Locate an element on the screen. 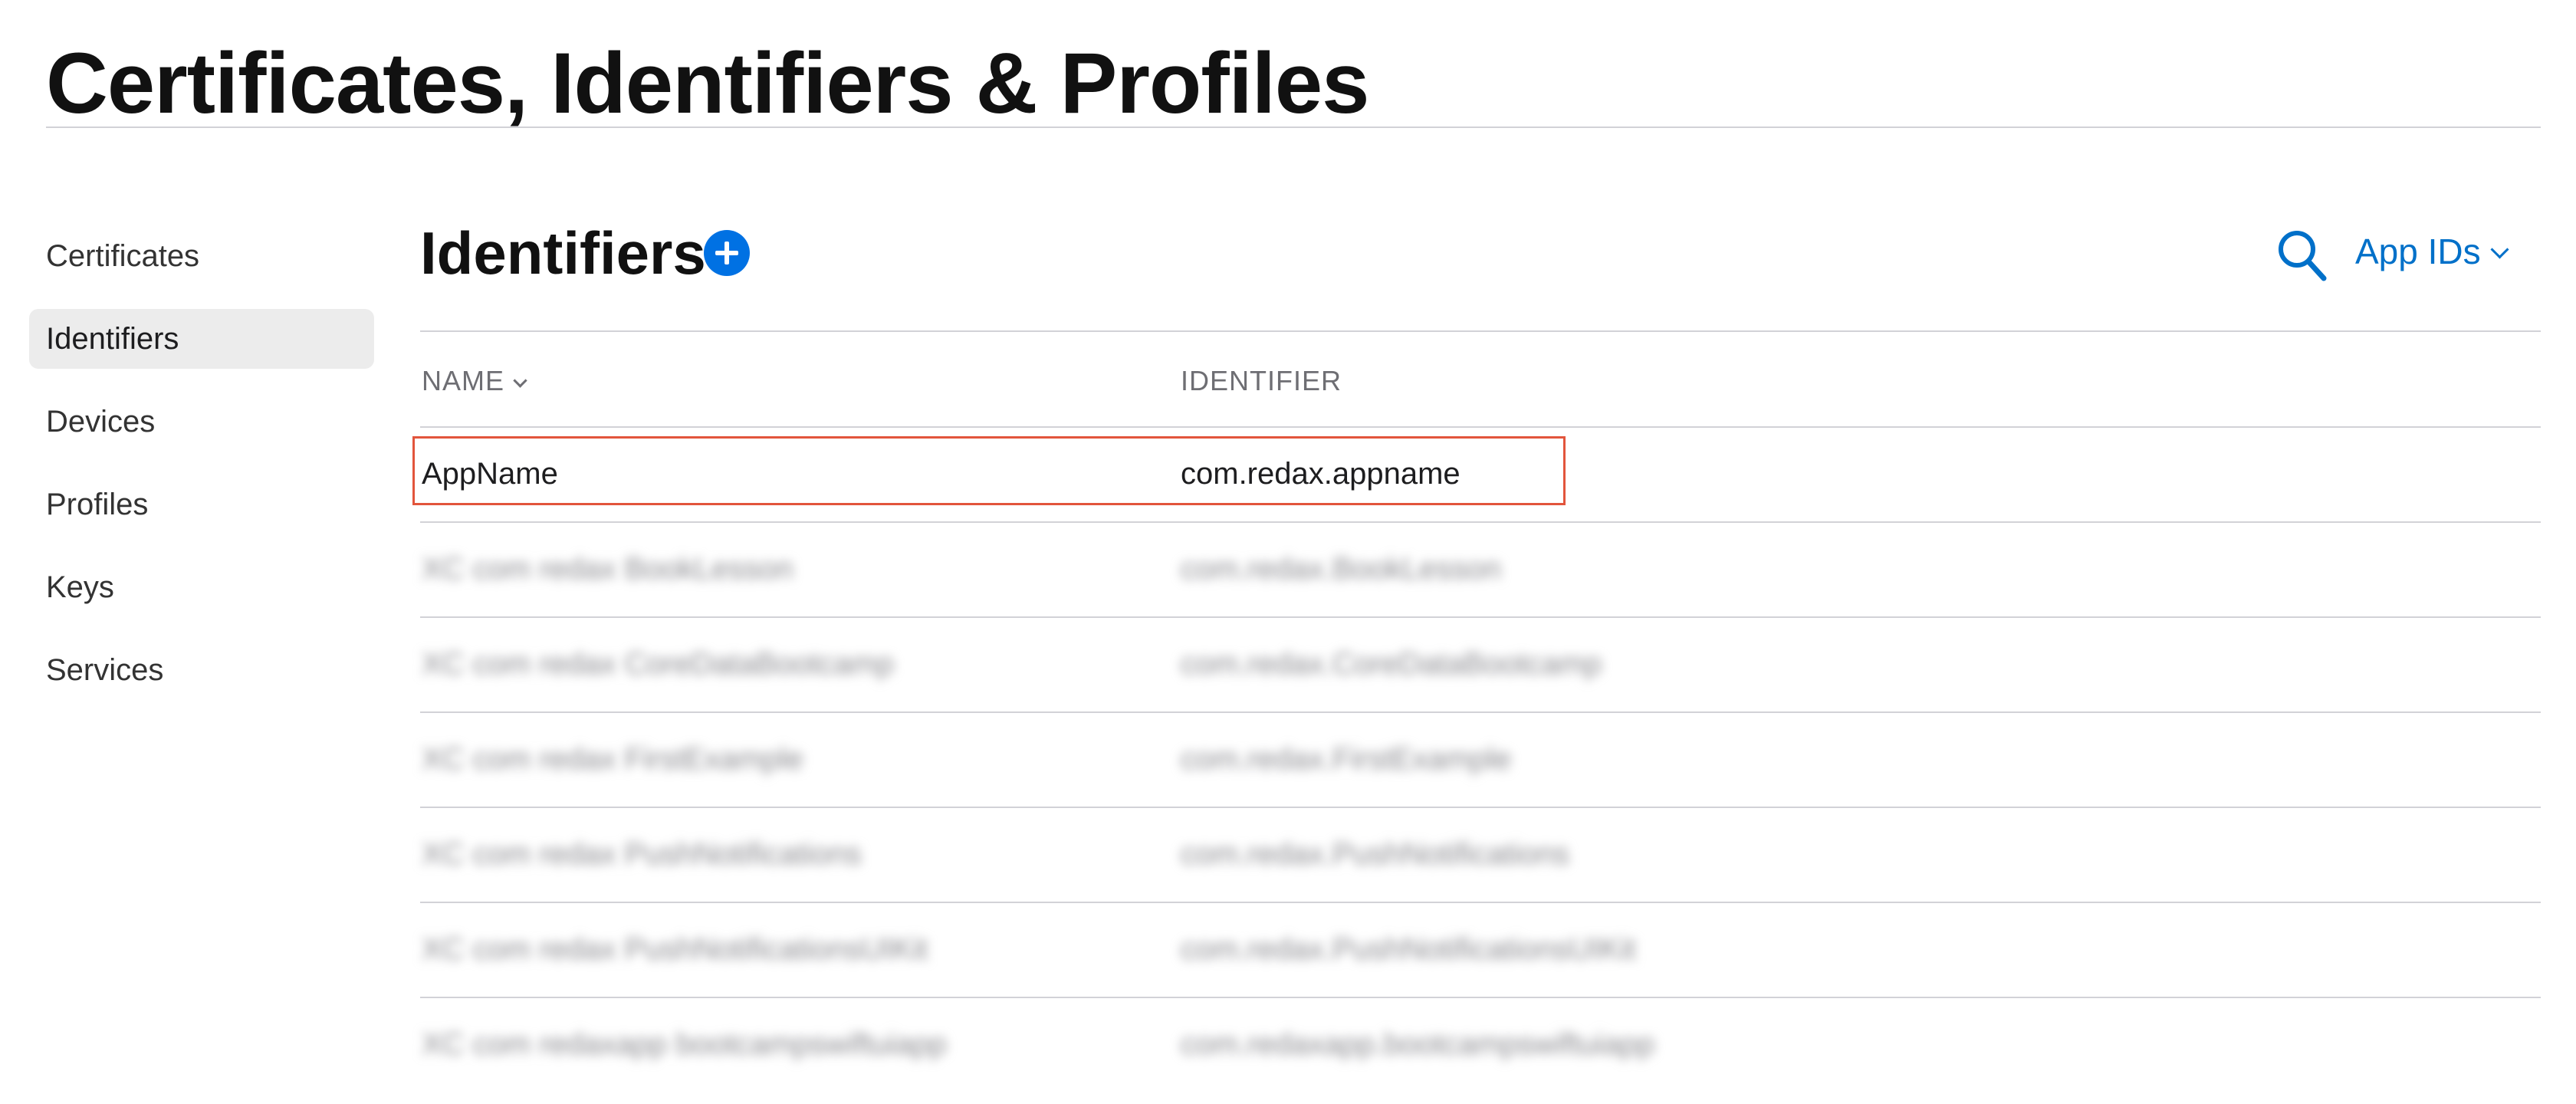 The width and height of the screenshot is (2576, 1104). row-name: XC com redax CoreDataBootcamp is located at coordinates (658, 664).